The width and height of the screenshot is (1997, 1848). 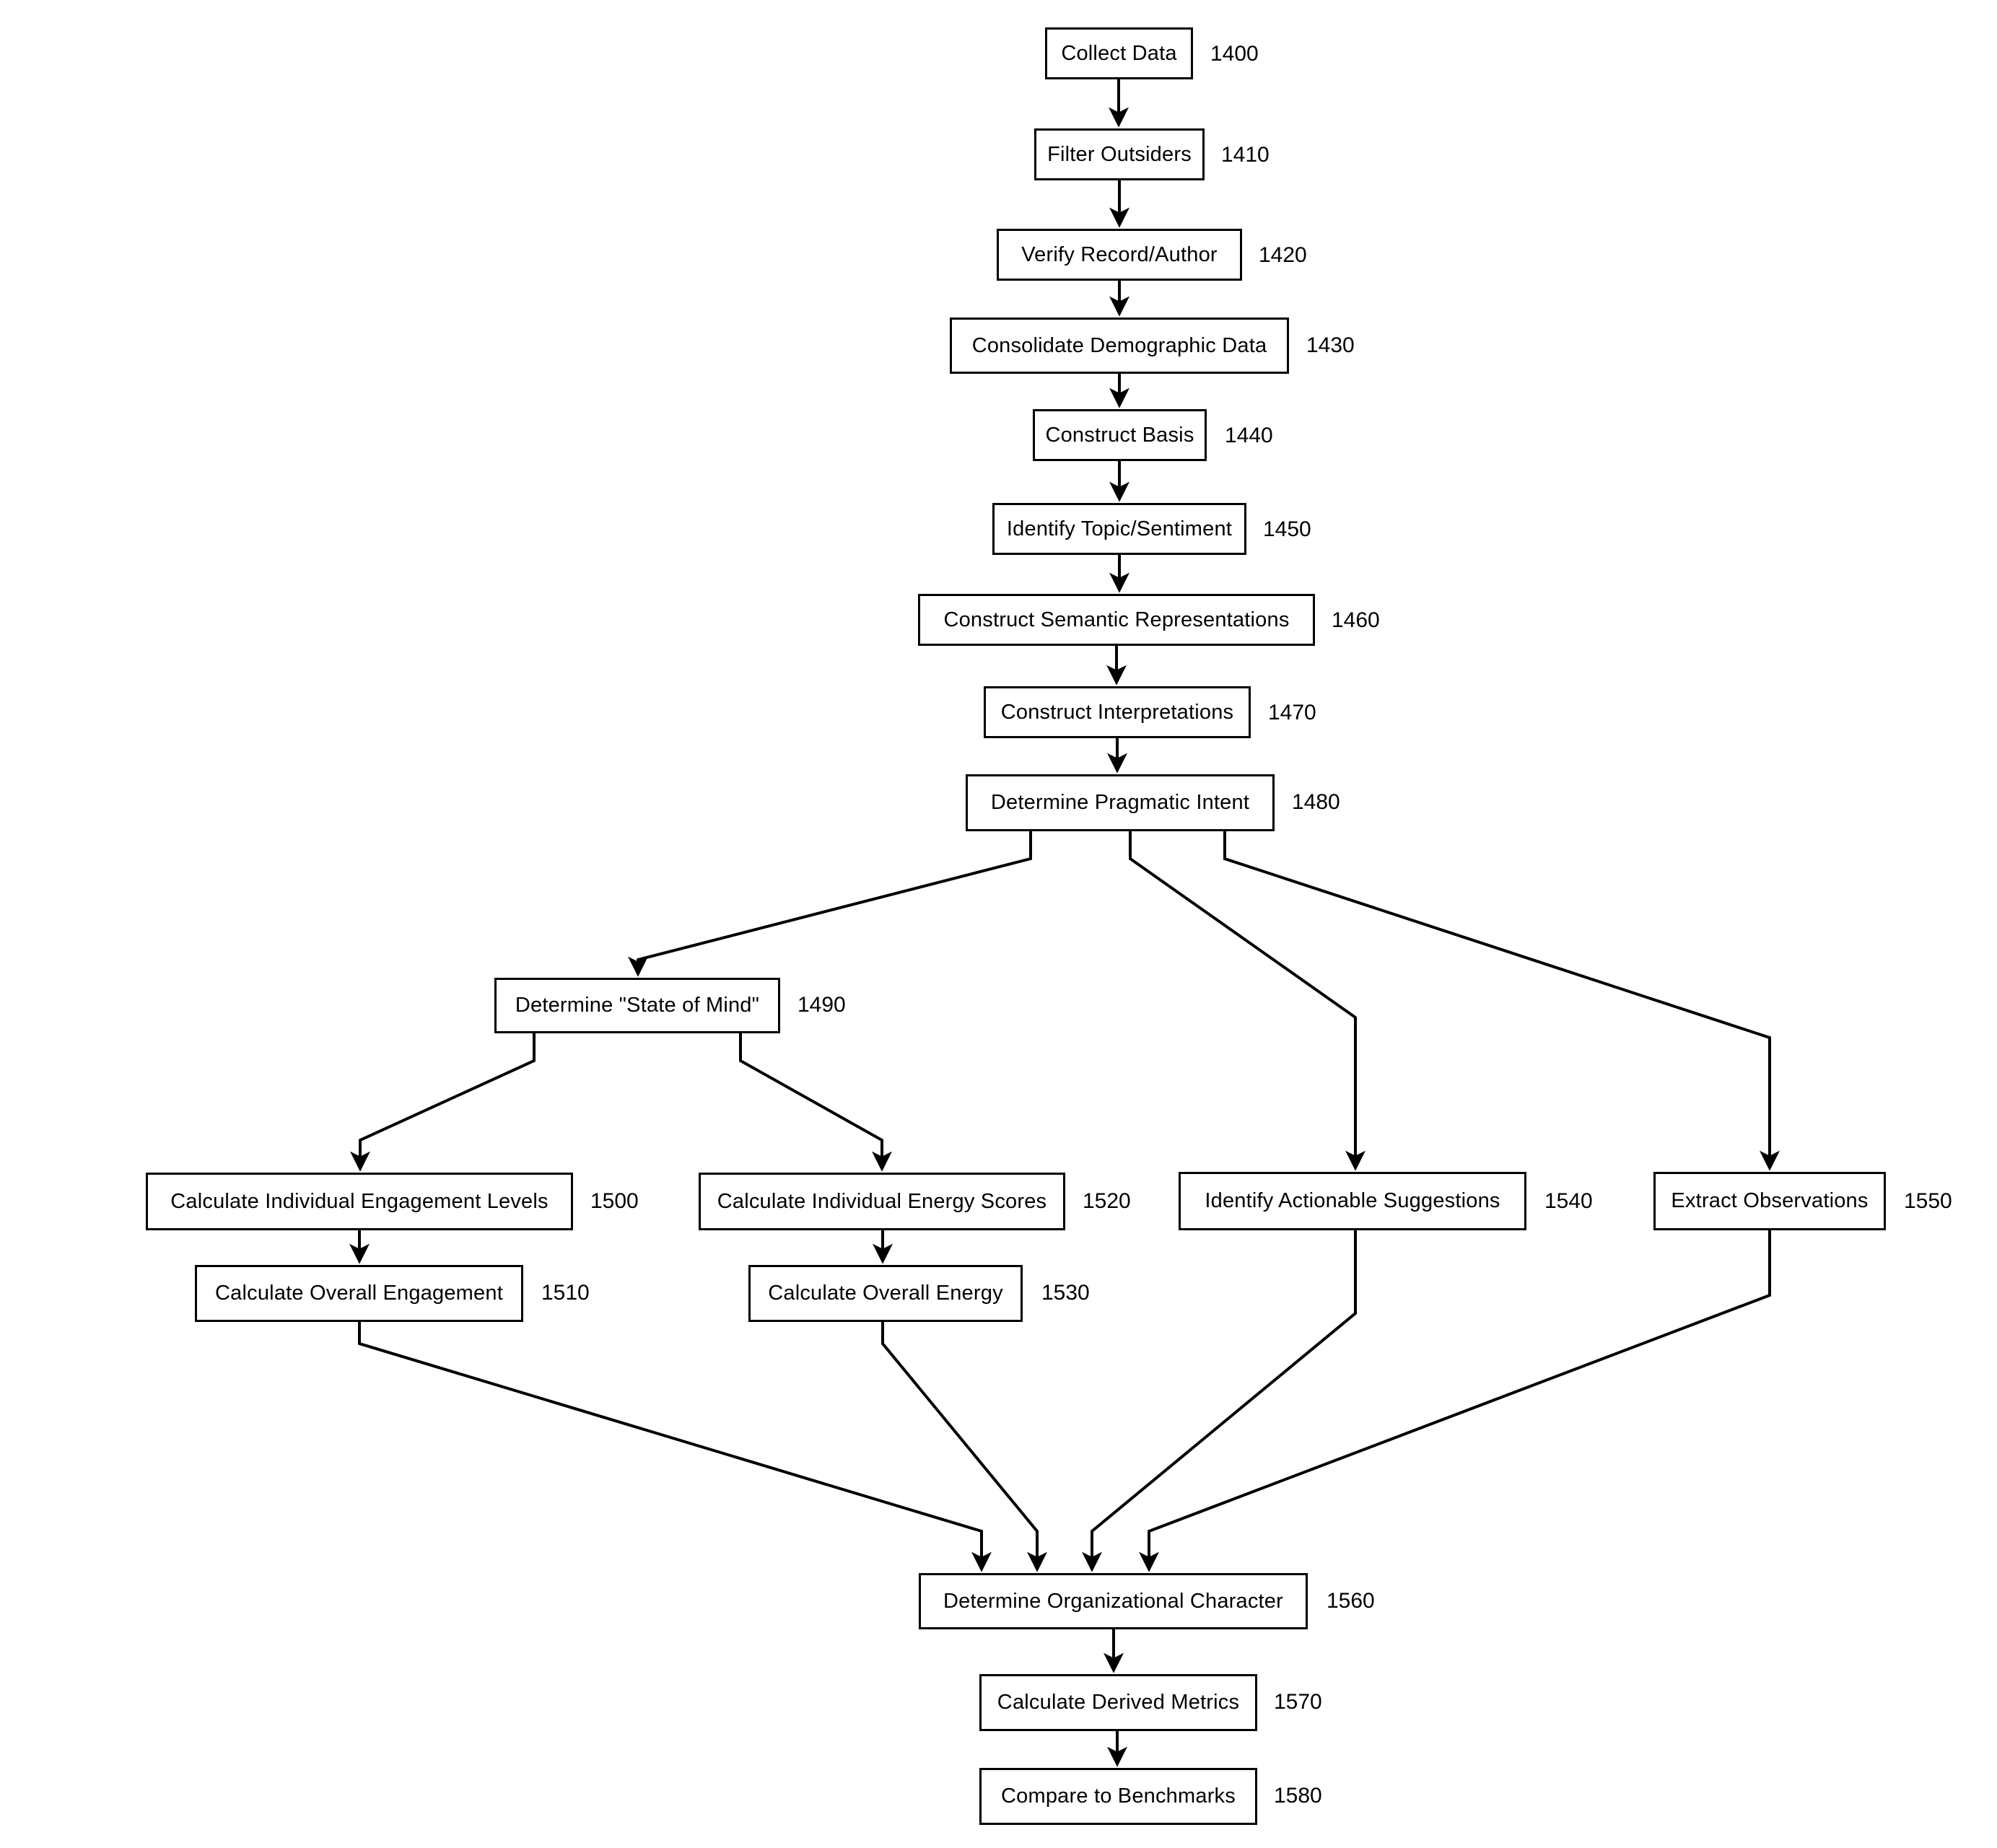 I want to click on node-extract-observations: Extract Observations, so click(x=1769, y=1201).